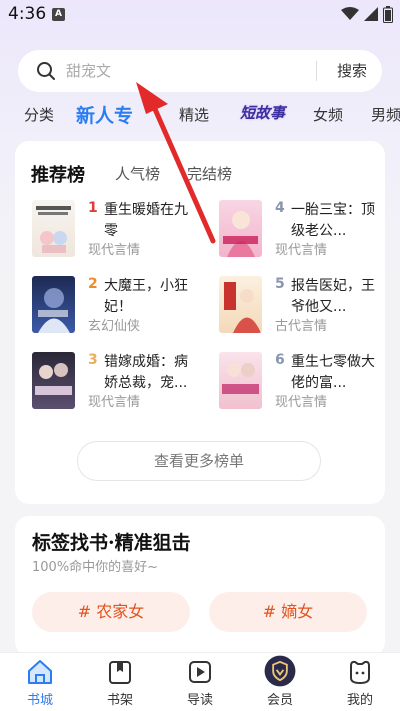 The height and width of the screenshot is (711, 400). What do you see at coordinates (111, 543) in the screenshot?
I see `tag-section-title: 标签找书·精准狙击` at bounding box center [111, 543].